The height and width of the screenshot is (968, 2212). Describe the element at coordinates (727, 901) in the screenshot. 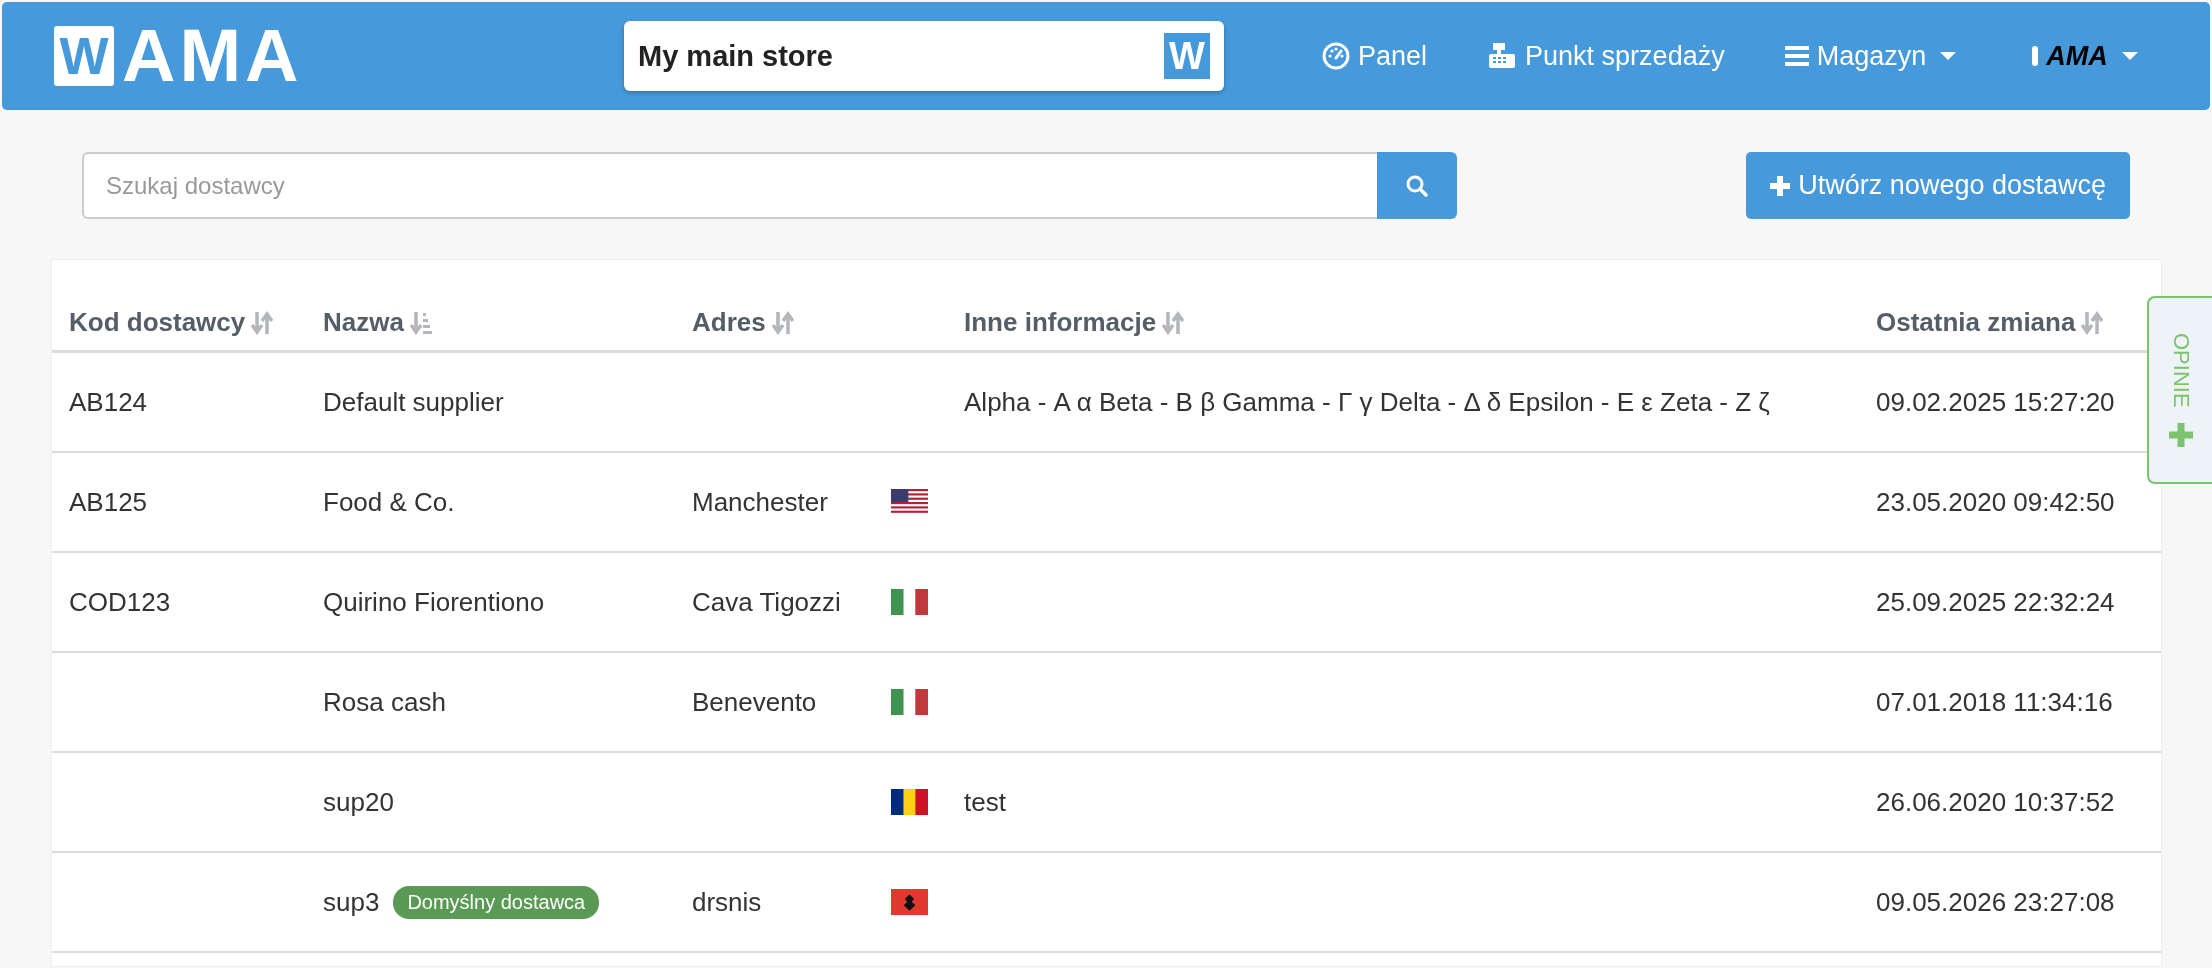

I see `table-cell: drsnis` at that location.